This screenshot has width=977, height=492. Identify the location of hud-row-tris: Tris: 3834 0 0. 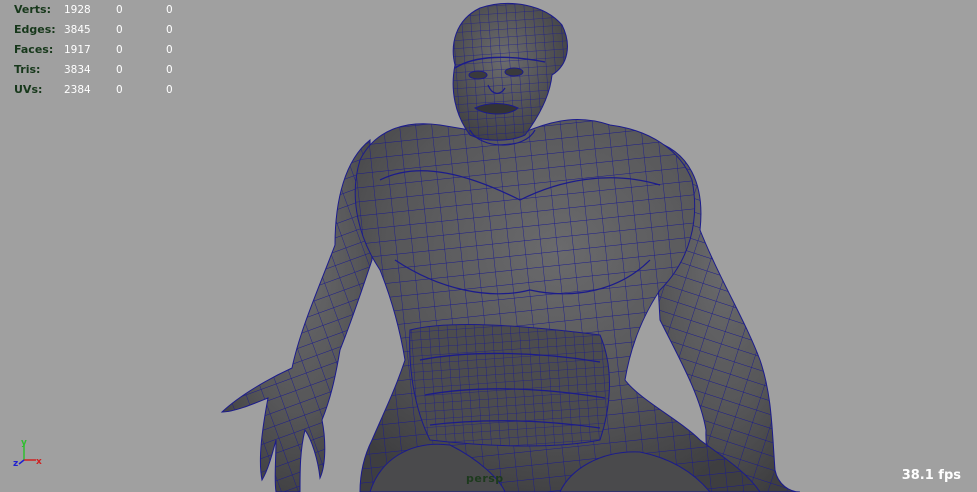
(105, 70).